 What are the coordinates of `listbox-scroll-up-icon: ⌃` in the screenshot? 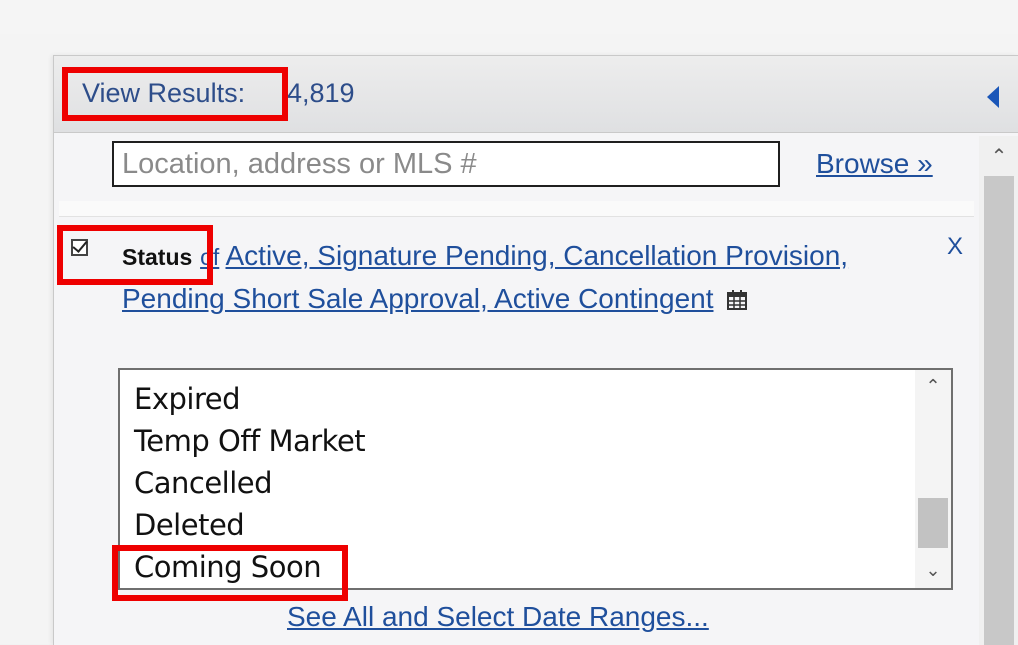 It's located at (933, 386).